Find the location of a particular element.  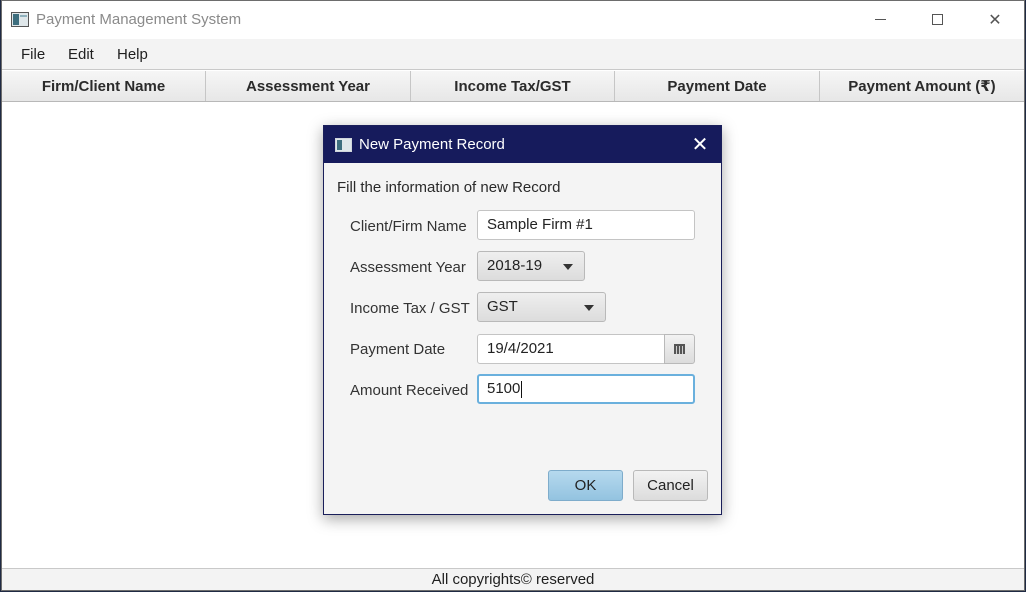

maximize-icon is located at coordinates (937, 19).